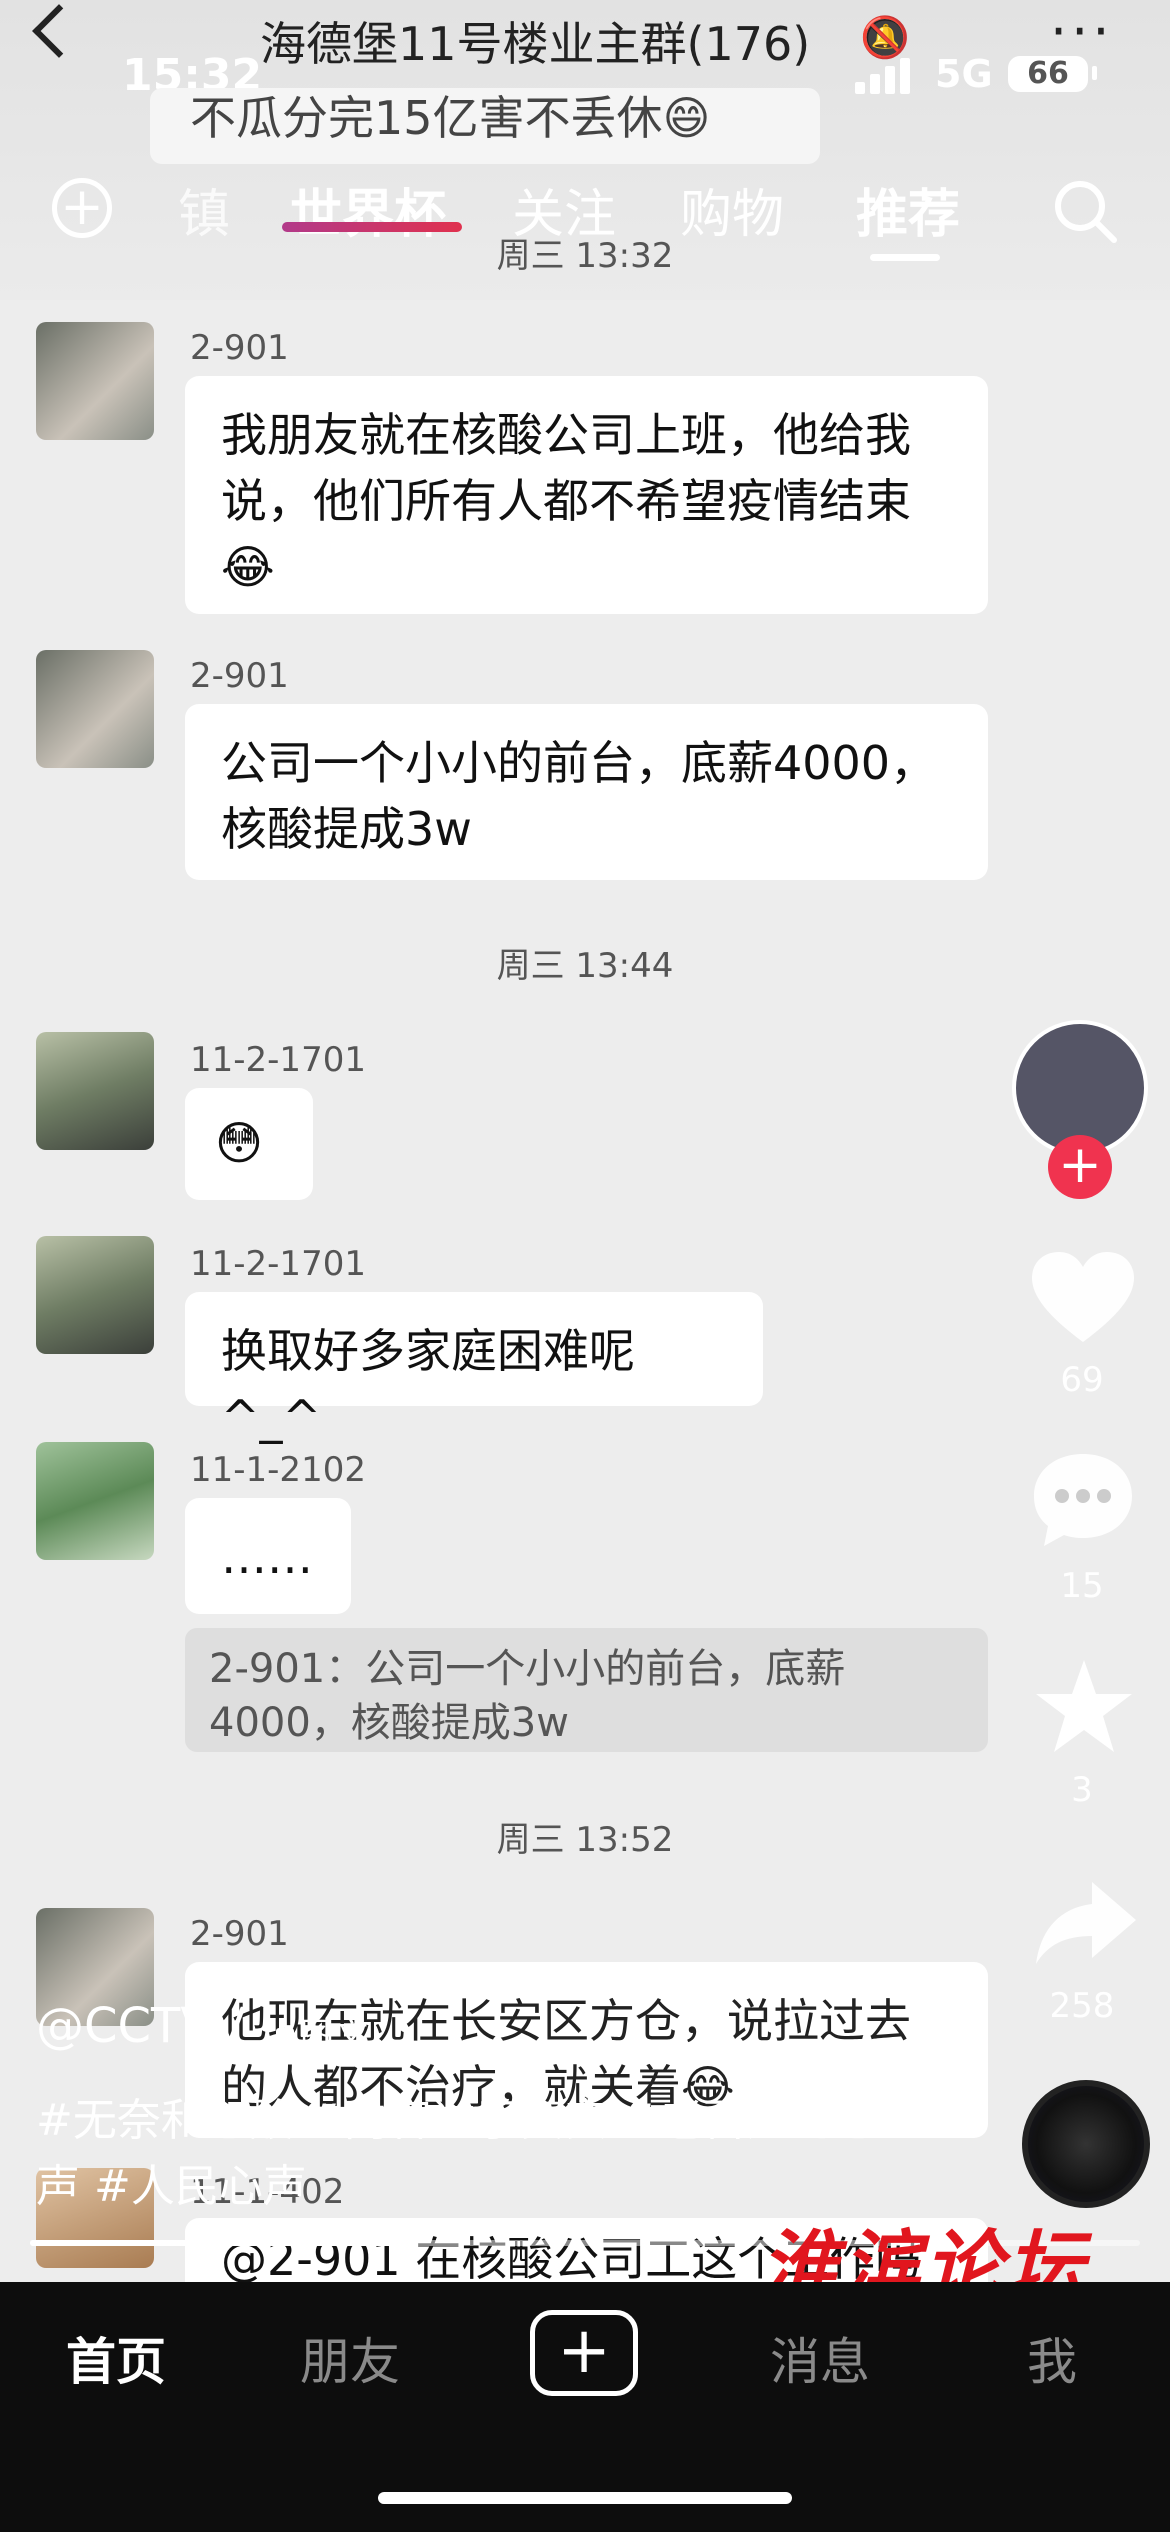 This screenshot has height=2532, width=1170. Describe the element at coordinates (485, 126) in the screenshot. I see `partial-message-preview: 不瓜分完15亿害不丢休😄` at that location.